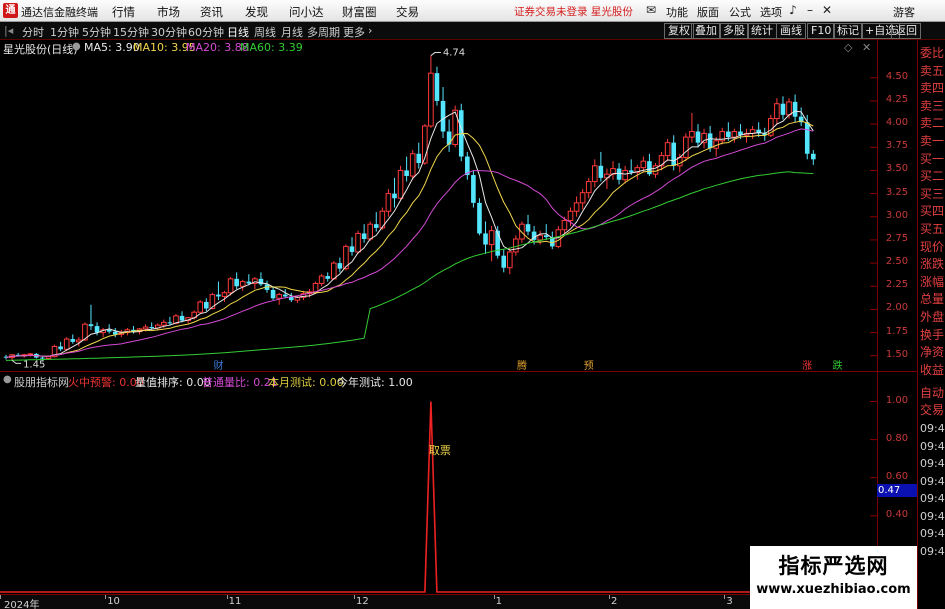 The image size is (945, 609). Describe the element at coordinates (904, 12) in the screenshot. I see `user-button: 游客` at that location.